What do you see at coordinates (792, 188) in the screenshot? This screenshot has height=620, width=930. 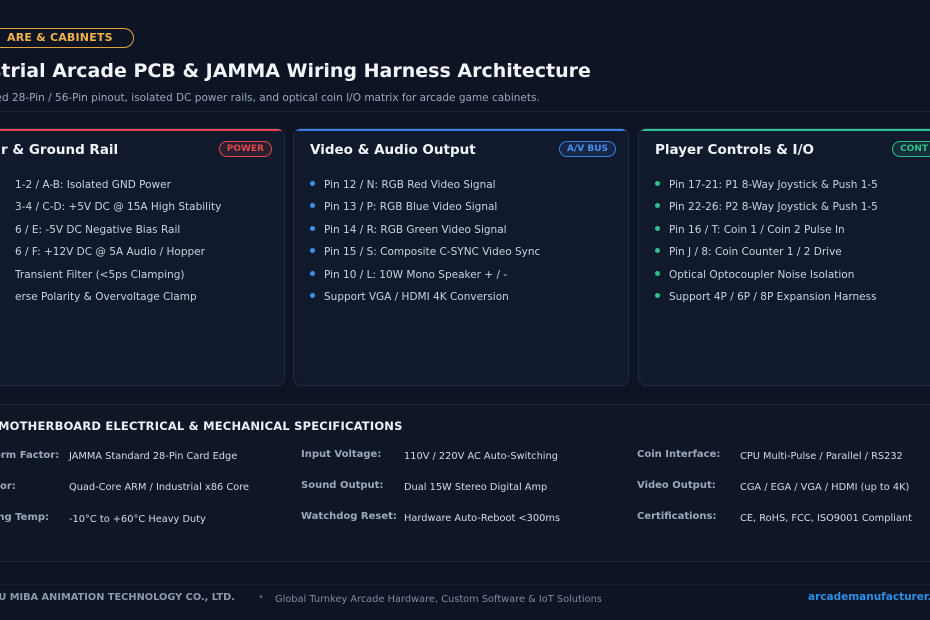 I see `list-item: Pin 17-21: P1 8-Way Joystick & Push 1-5` at bounding box center [792, 188].